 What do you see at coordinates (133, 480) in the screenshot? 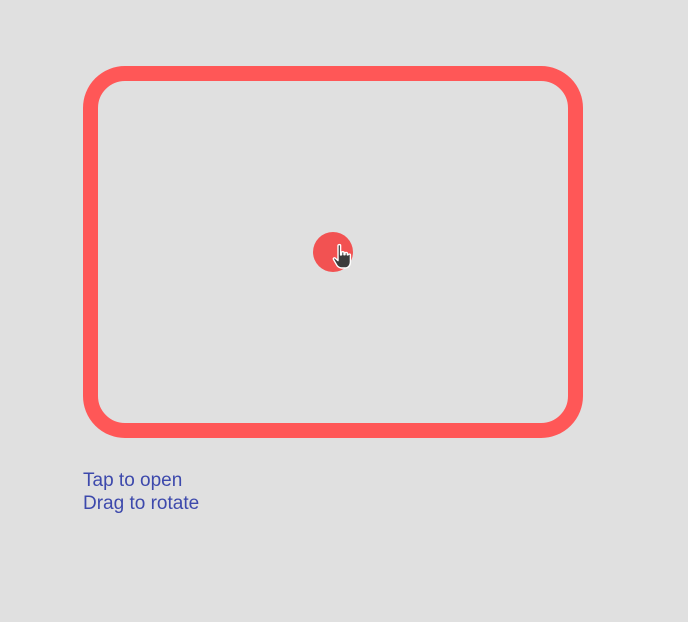
I see `tap-instruction: Tap to open` at bounding box center [133, 480].